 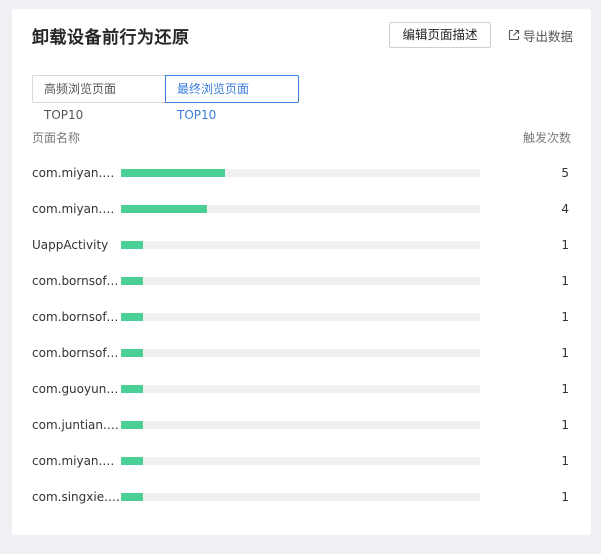 I want to click on list-item: com.miyan.ui... 4, so click(x=301, y=211).